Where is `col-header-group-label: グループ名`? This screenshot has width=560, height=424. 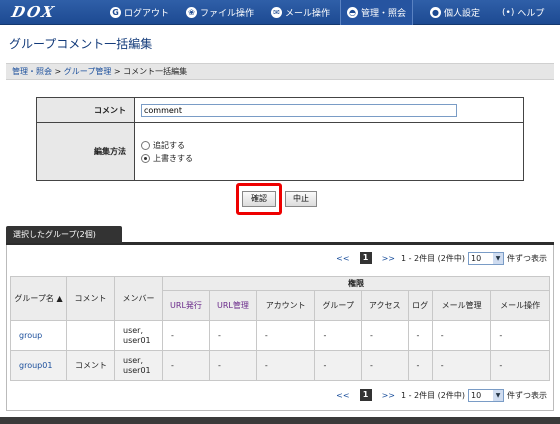
col-header-group-label: グループ名 is located at coordinates (34, 298).